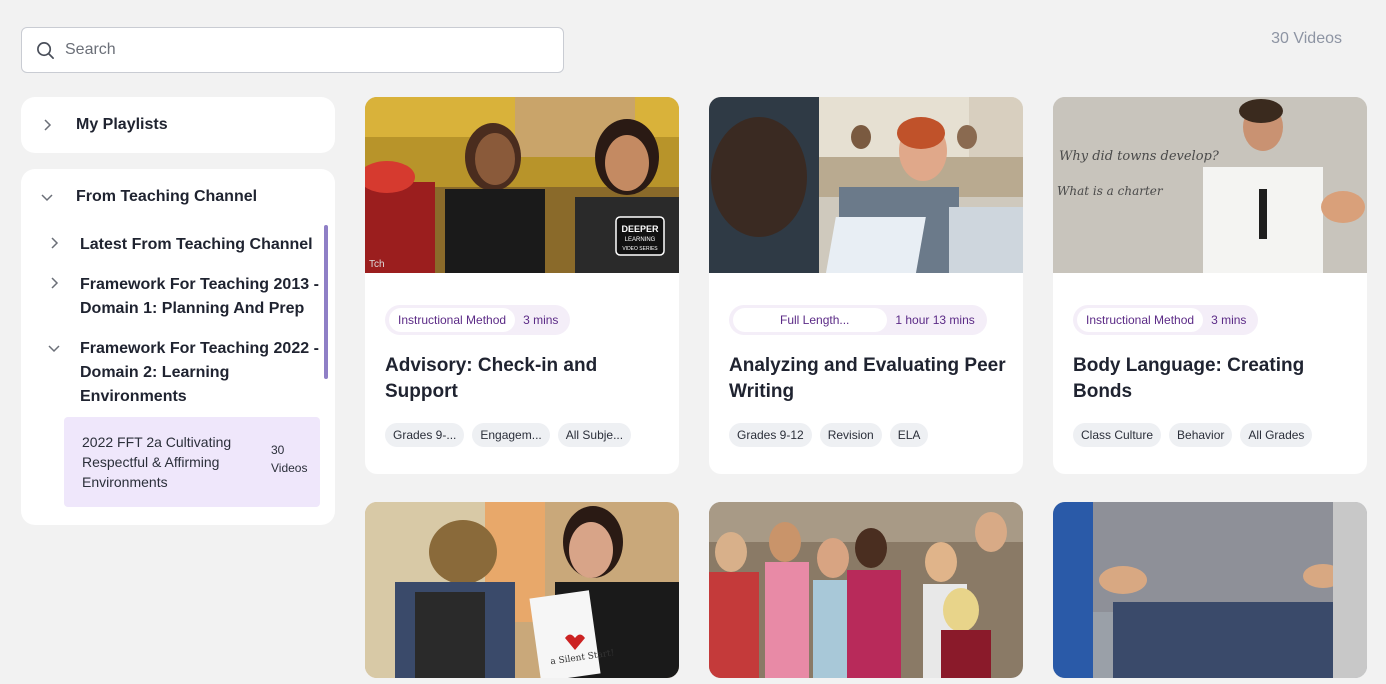  Describe the element at coordinates (640, 229) in the screenshot. I see `badge-text: DEEPER` at that location.